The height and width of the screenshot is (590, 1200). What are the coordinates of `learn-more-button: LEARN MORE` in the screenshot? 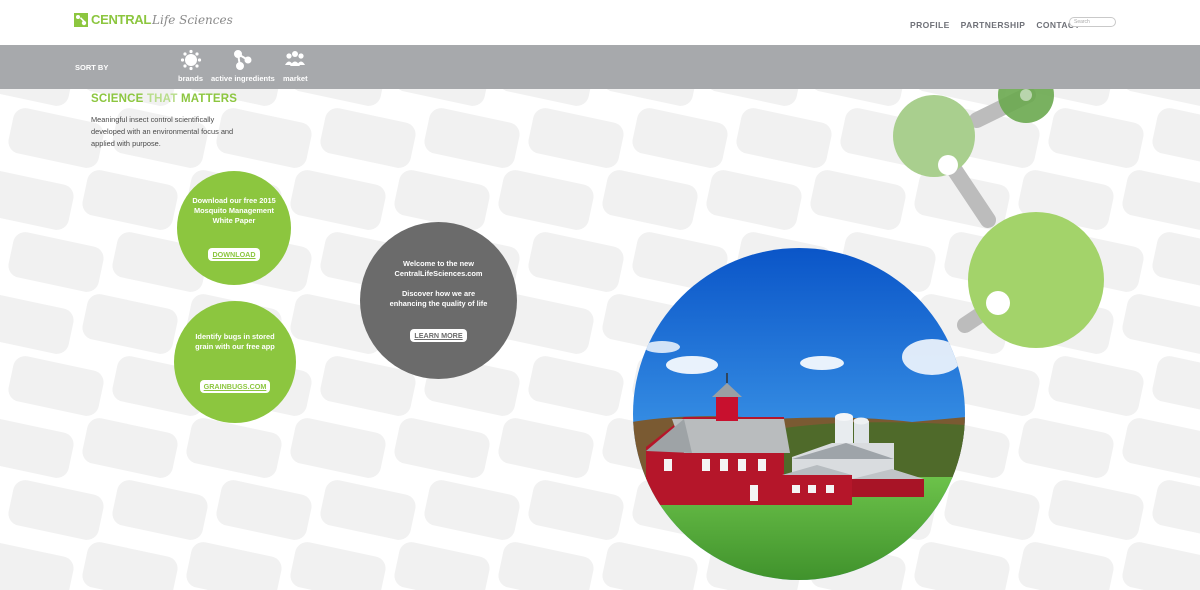 It's located at (438, 335).